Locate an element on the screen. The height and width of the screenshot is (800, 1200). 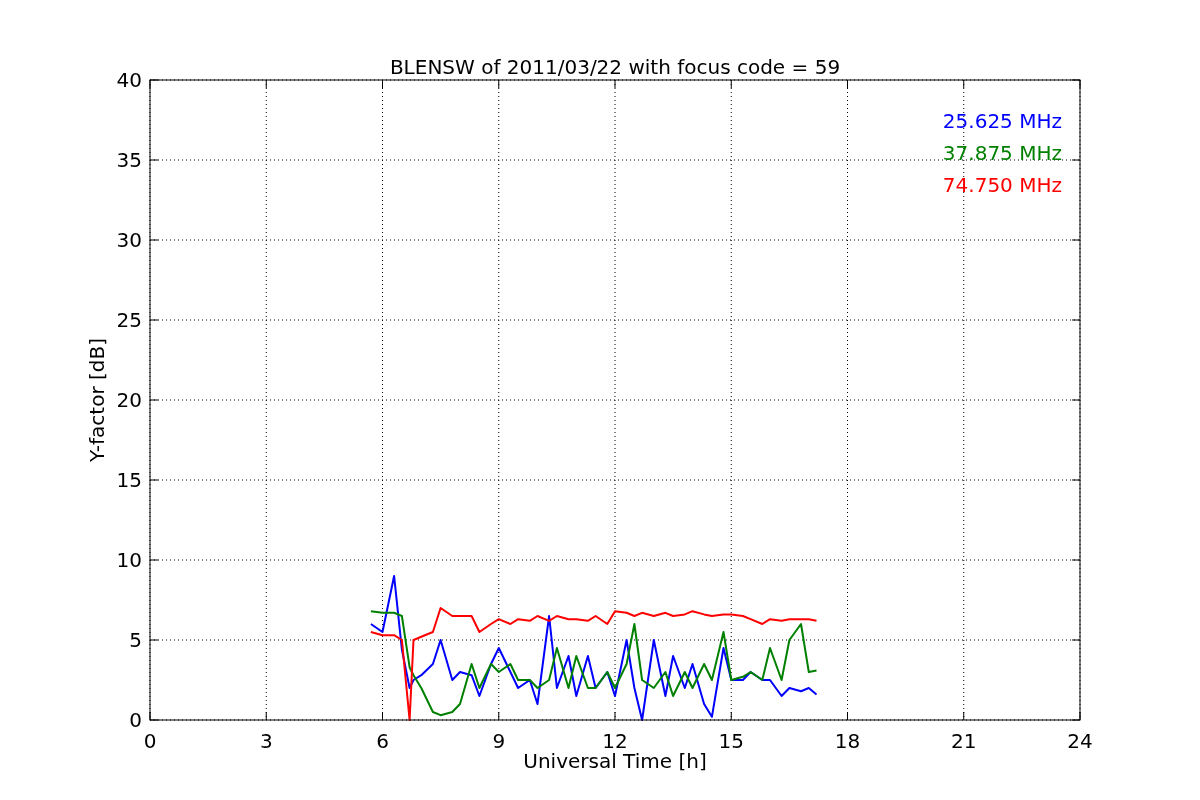
x-tick-label: 24 is located at coordinates (1080, 741).